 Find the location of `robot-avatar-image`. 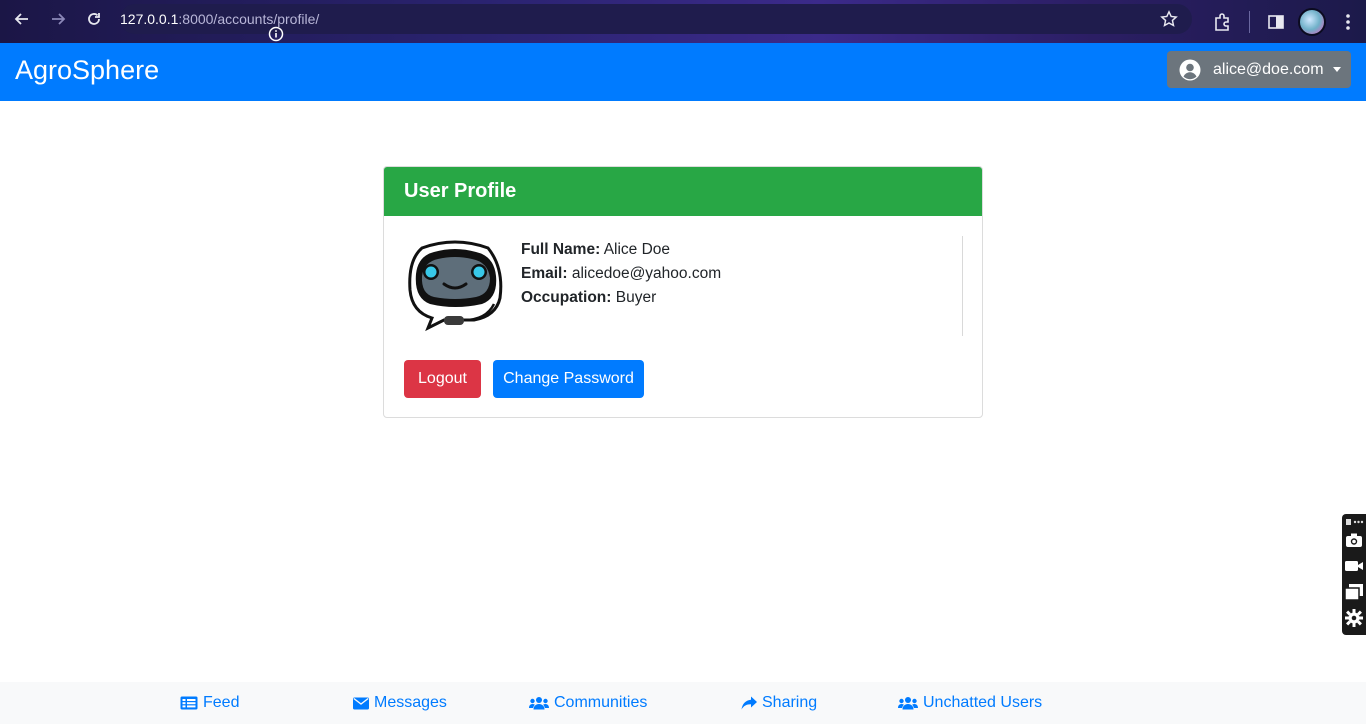

robot-avatar-image is located at coordinates (455, 286).